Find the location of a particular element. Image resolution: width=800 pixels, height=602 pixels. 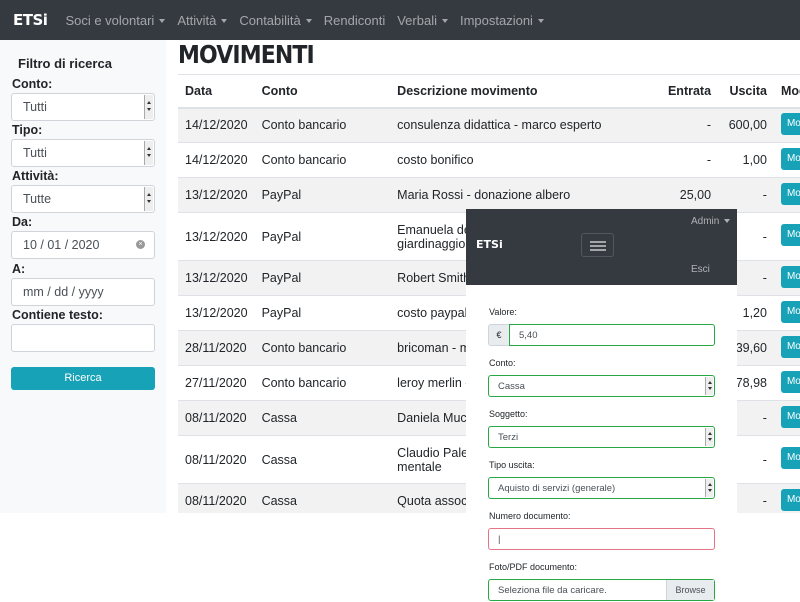

nav-rendiconti: Rendiconti is located at coordinates (354, 20).